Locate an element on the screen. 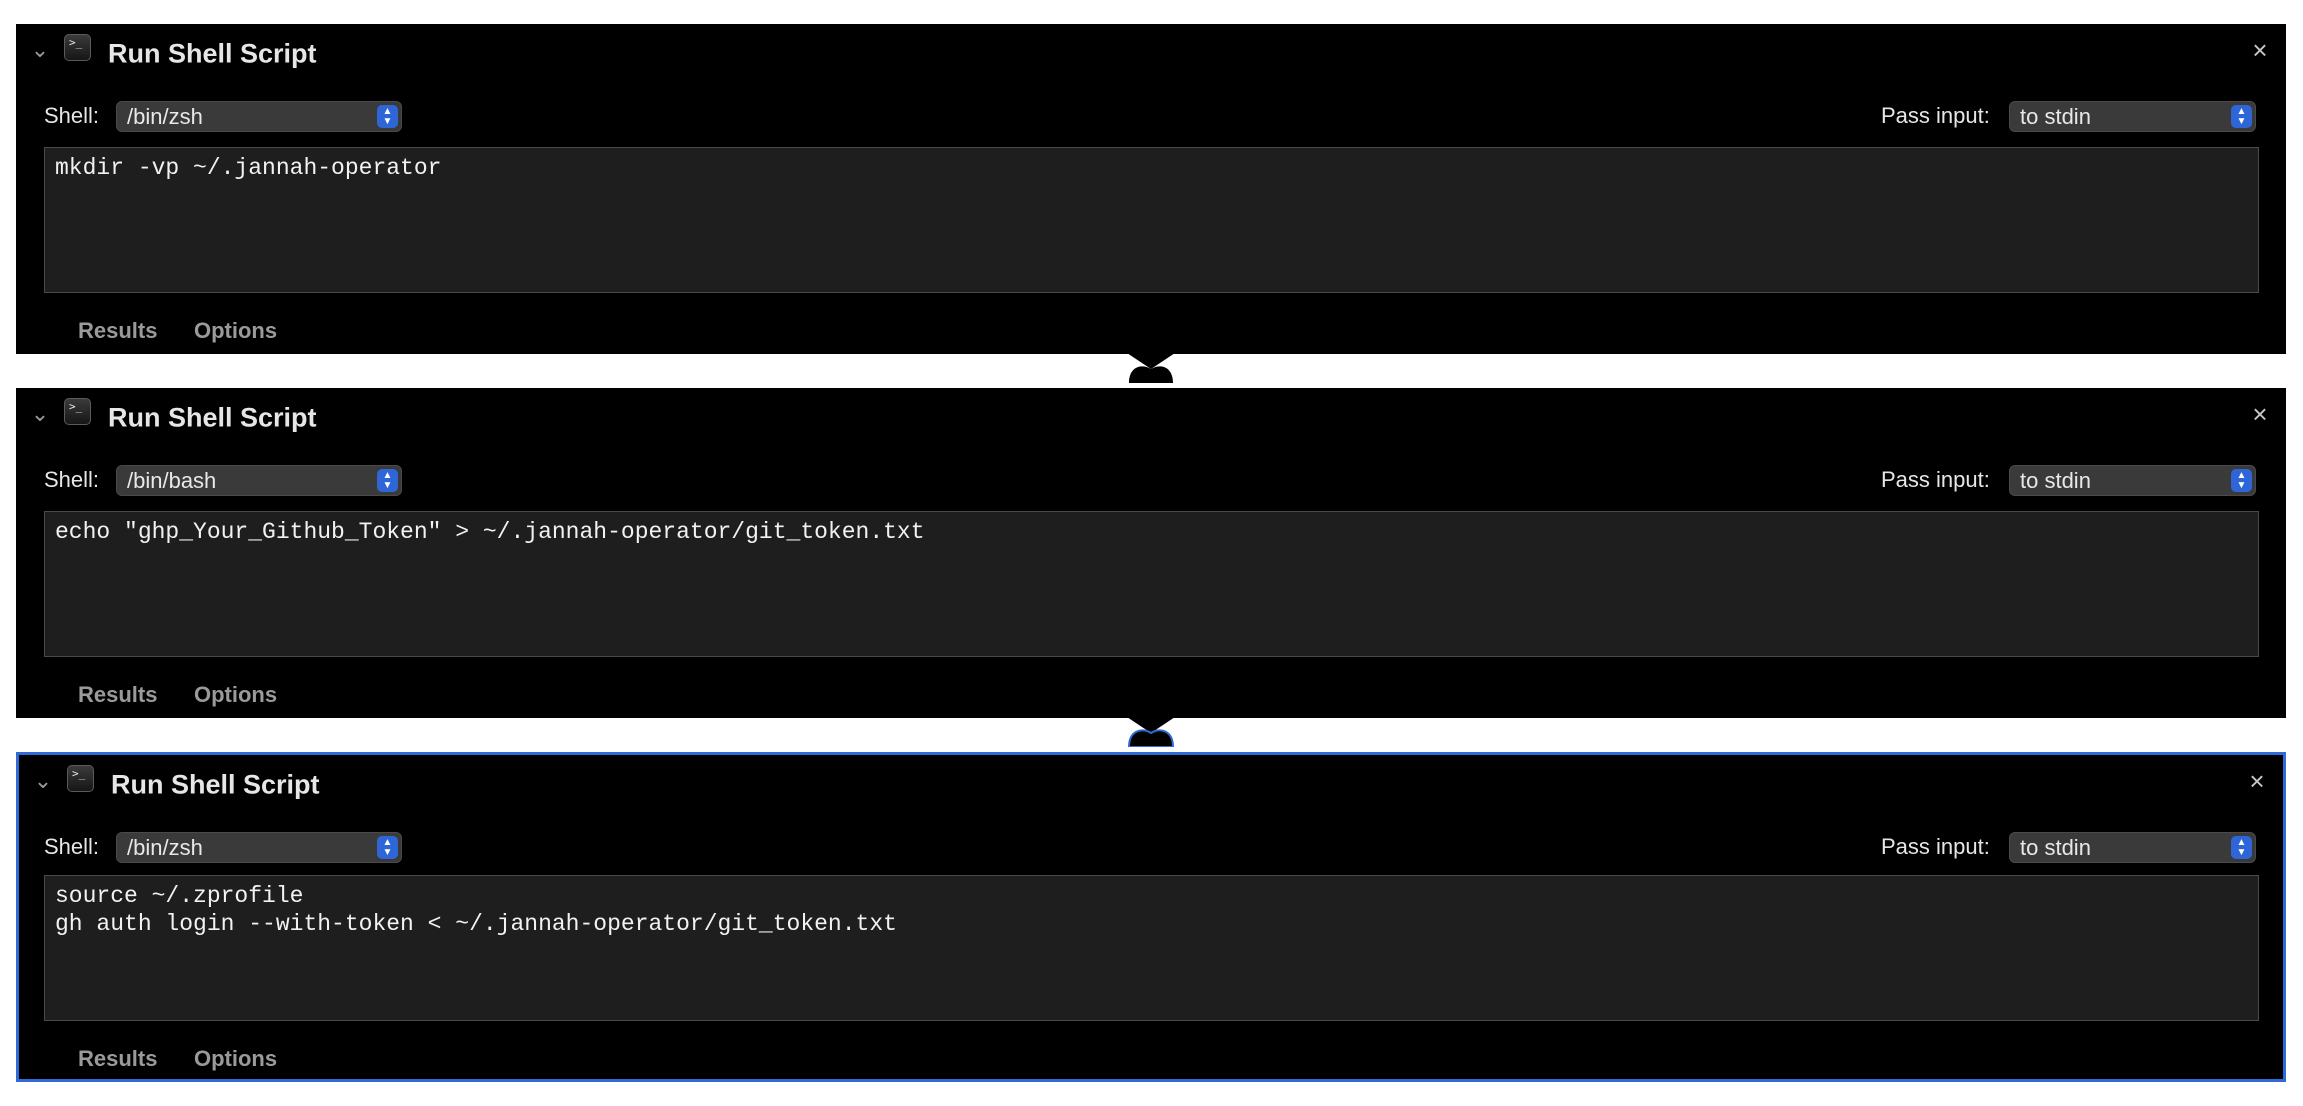 The width and height of the screenshot is (2303, 1106). script-line: source ~/.zprofile is located at coordinates (179, 896).